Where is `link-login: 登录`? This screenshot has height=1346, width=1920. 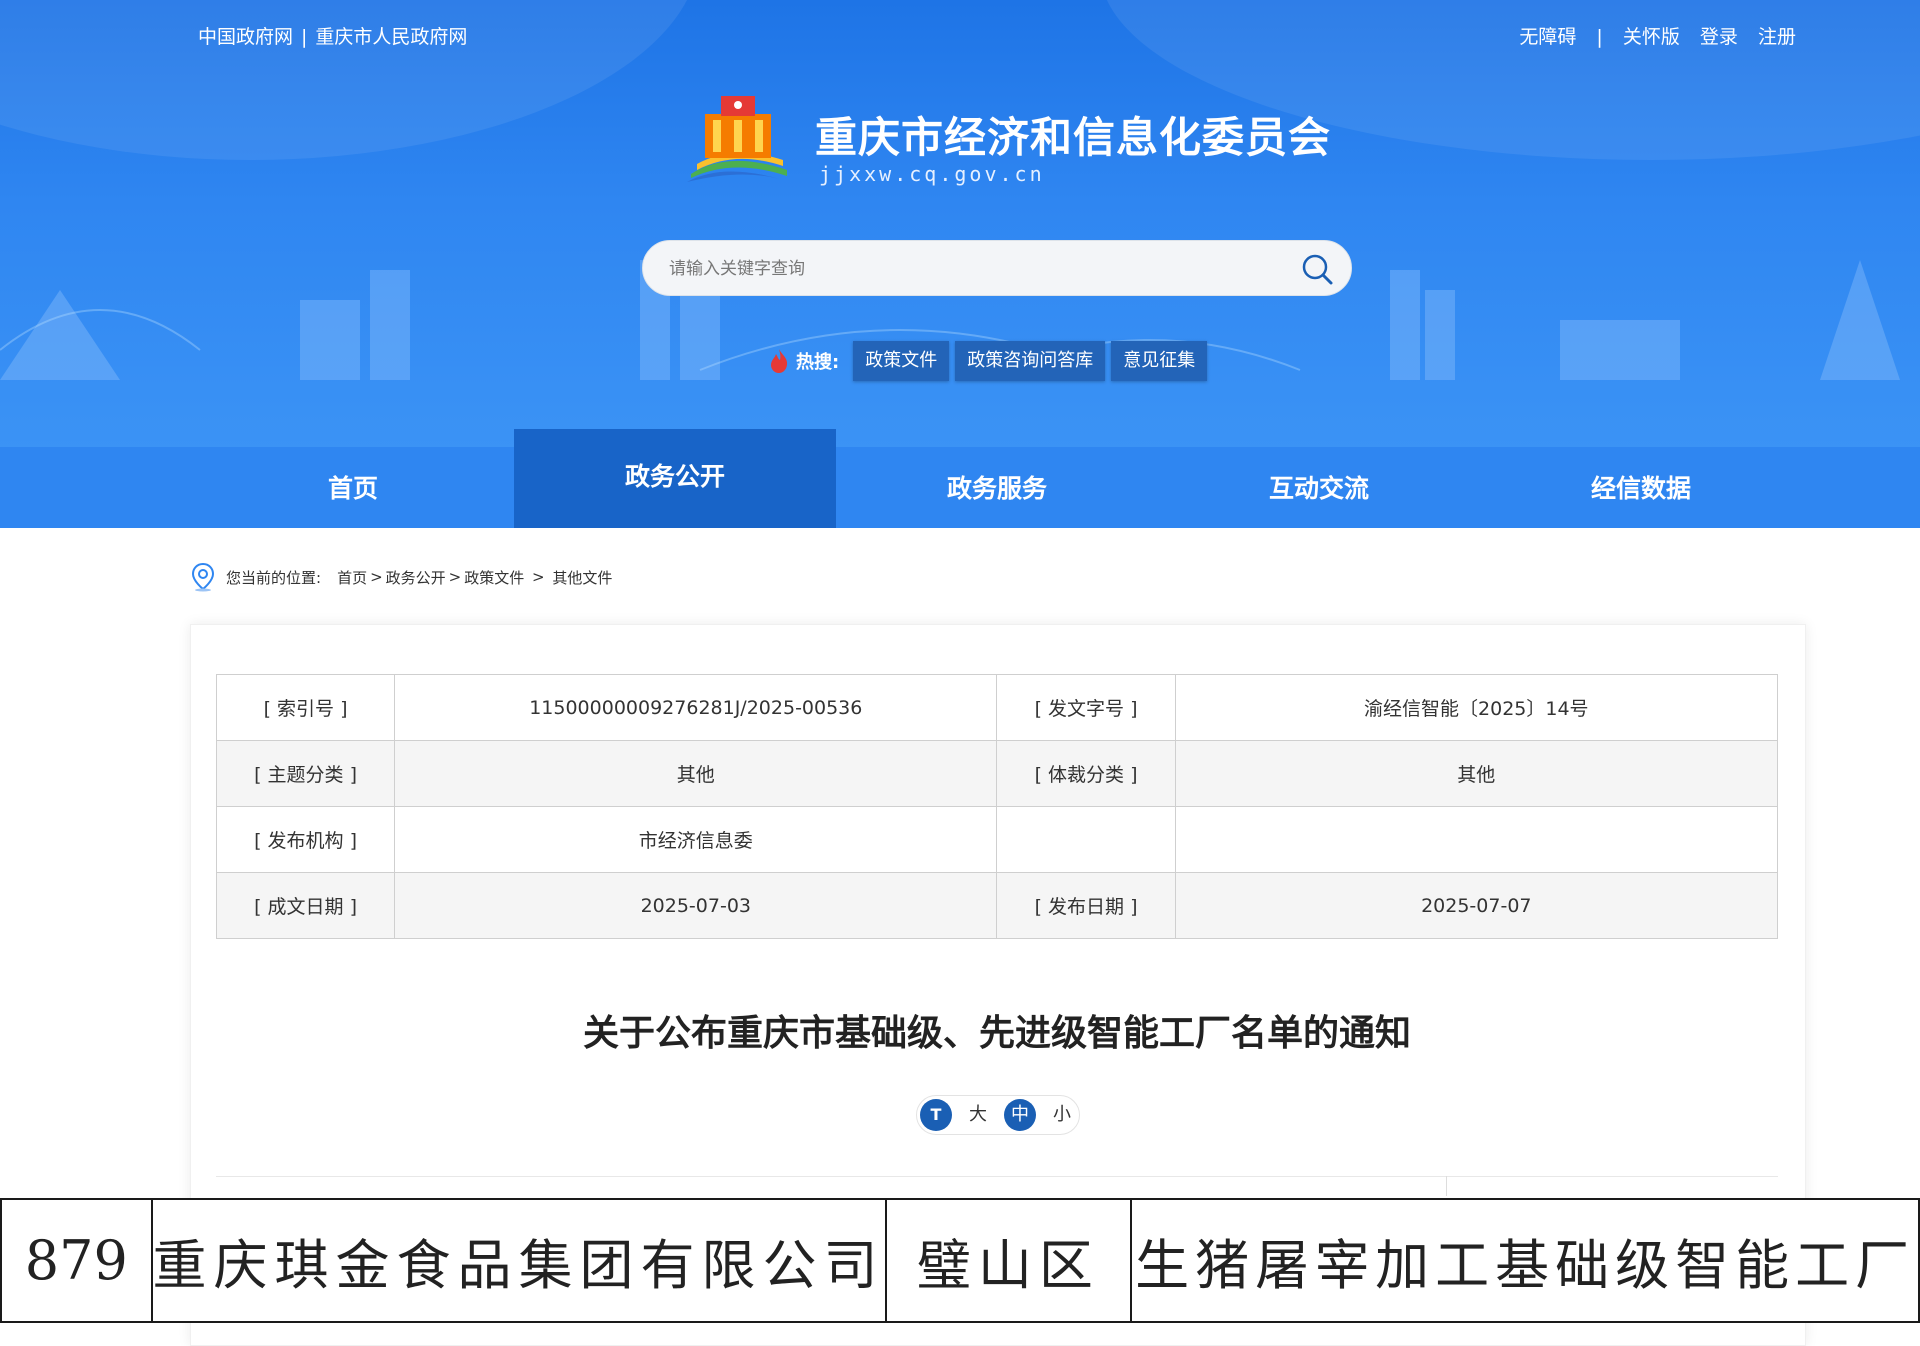
link-login: 登录 is located at coordinates (1719, 37).